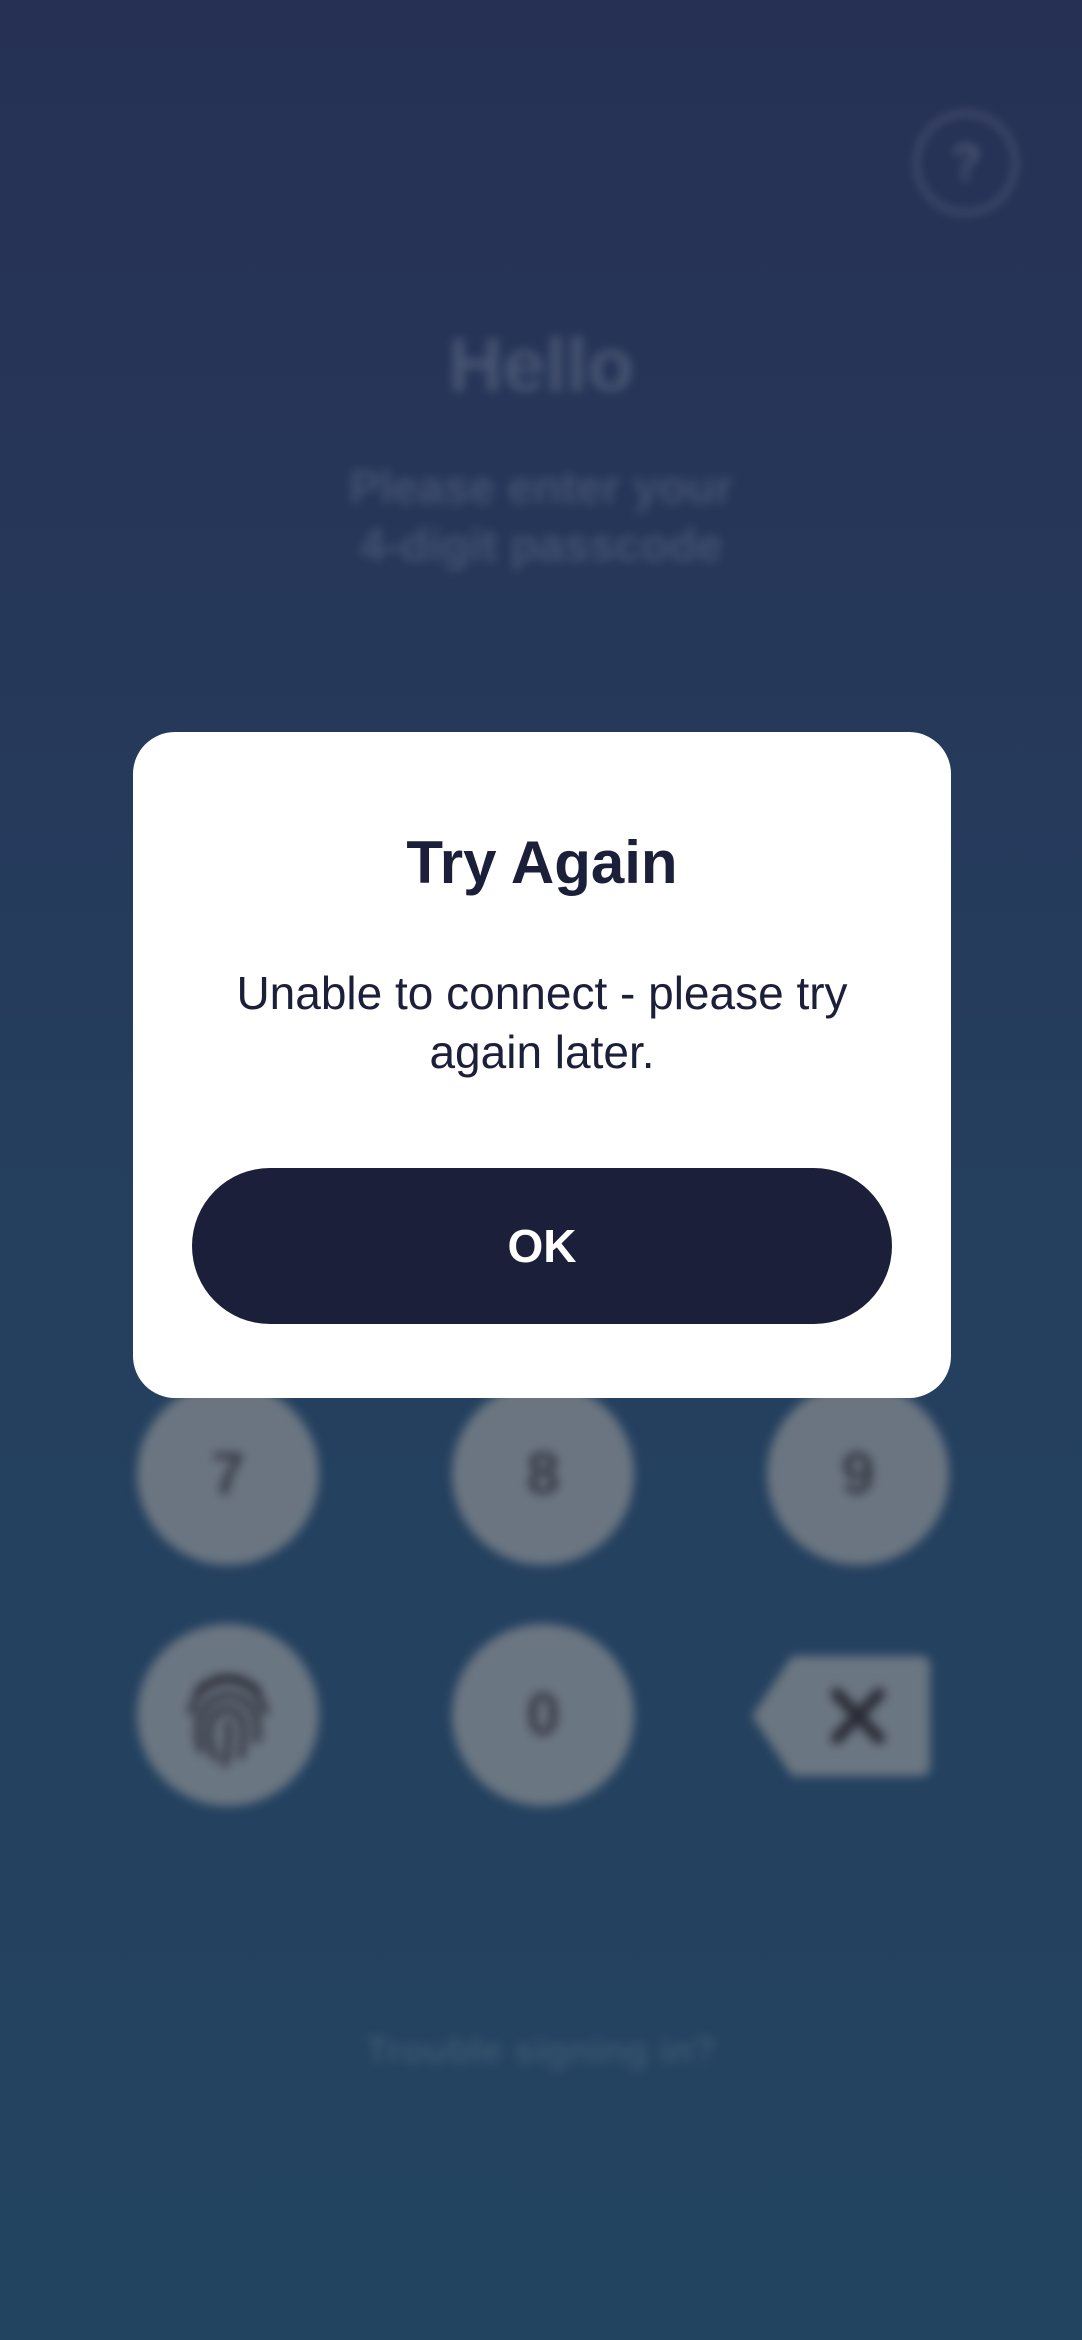 The width and height of the screenshot is (1082, 2340). Describe the element at coordinates (541, 365) in the screenshot. I see `greeting-title: Hello` at that location.